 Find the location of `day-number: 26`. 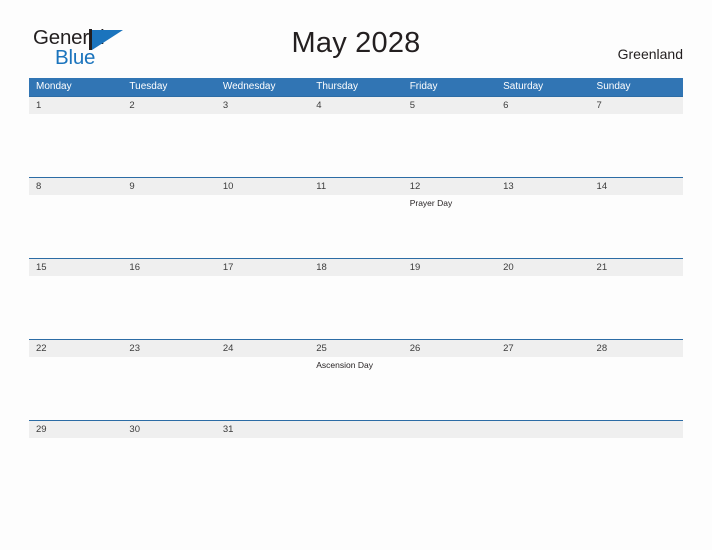

day-number: 26 is located at coordinates (415, 348).